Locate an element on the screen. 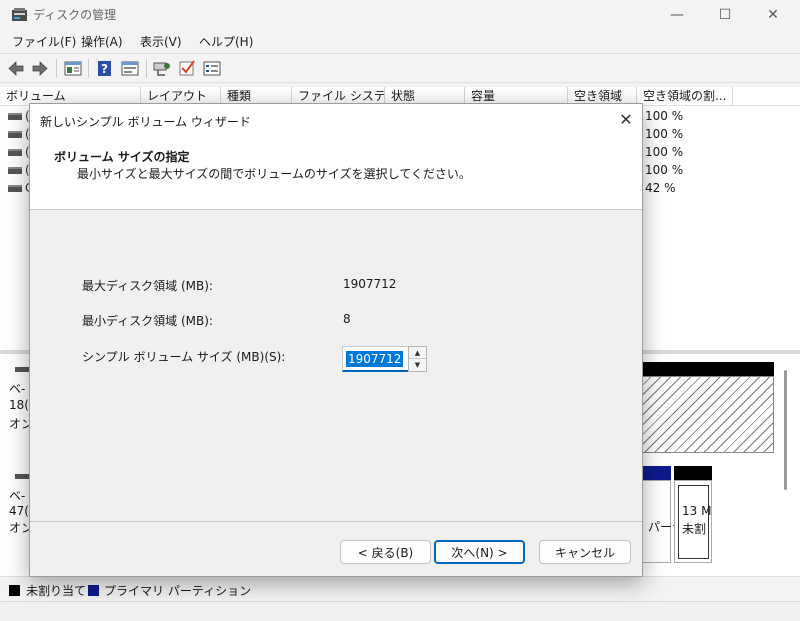 This screenshot has height=621, width=800. vertical-scrollbar is located at coordinates (785, 430).